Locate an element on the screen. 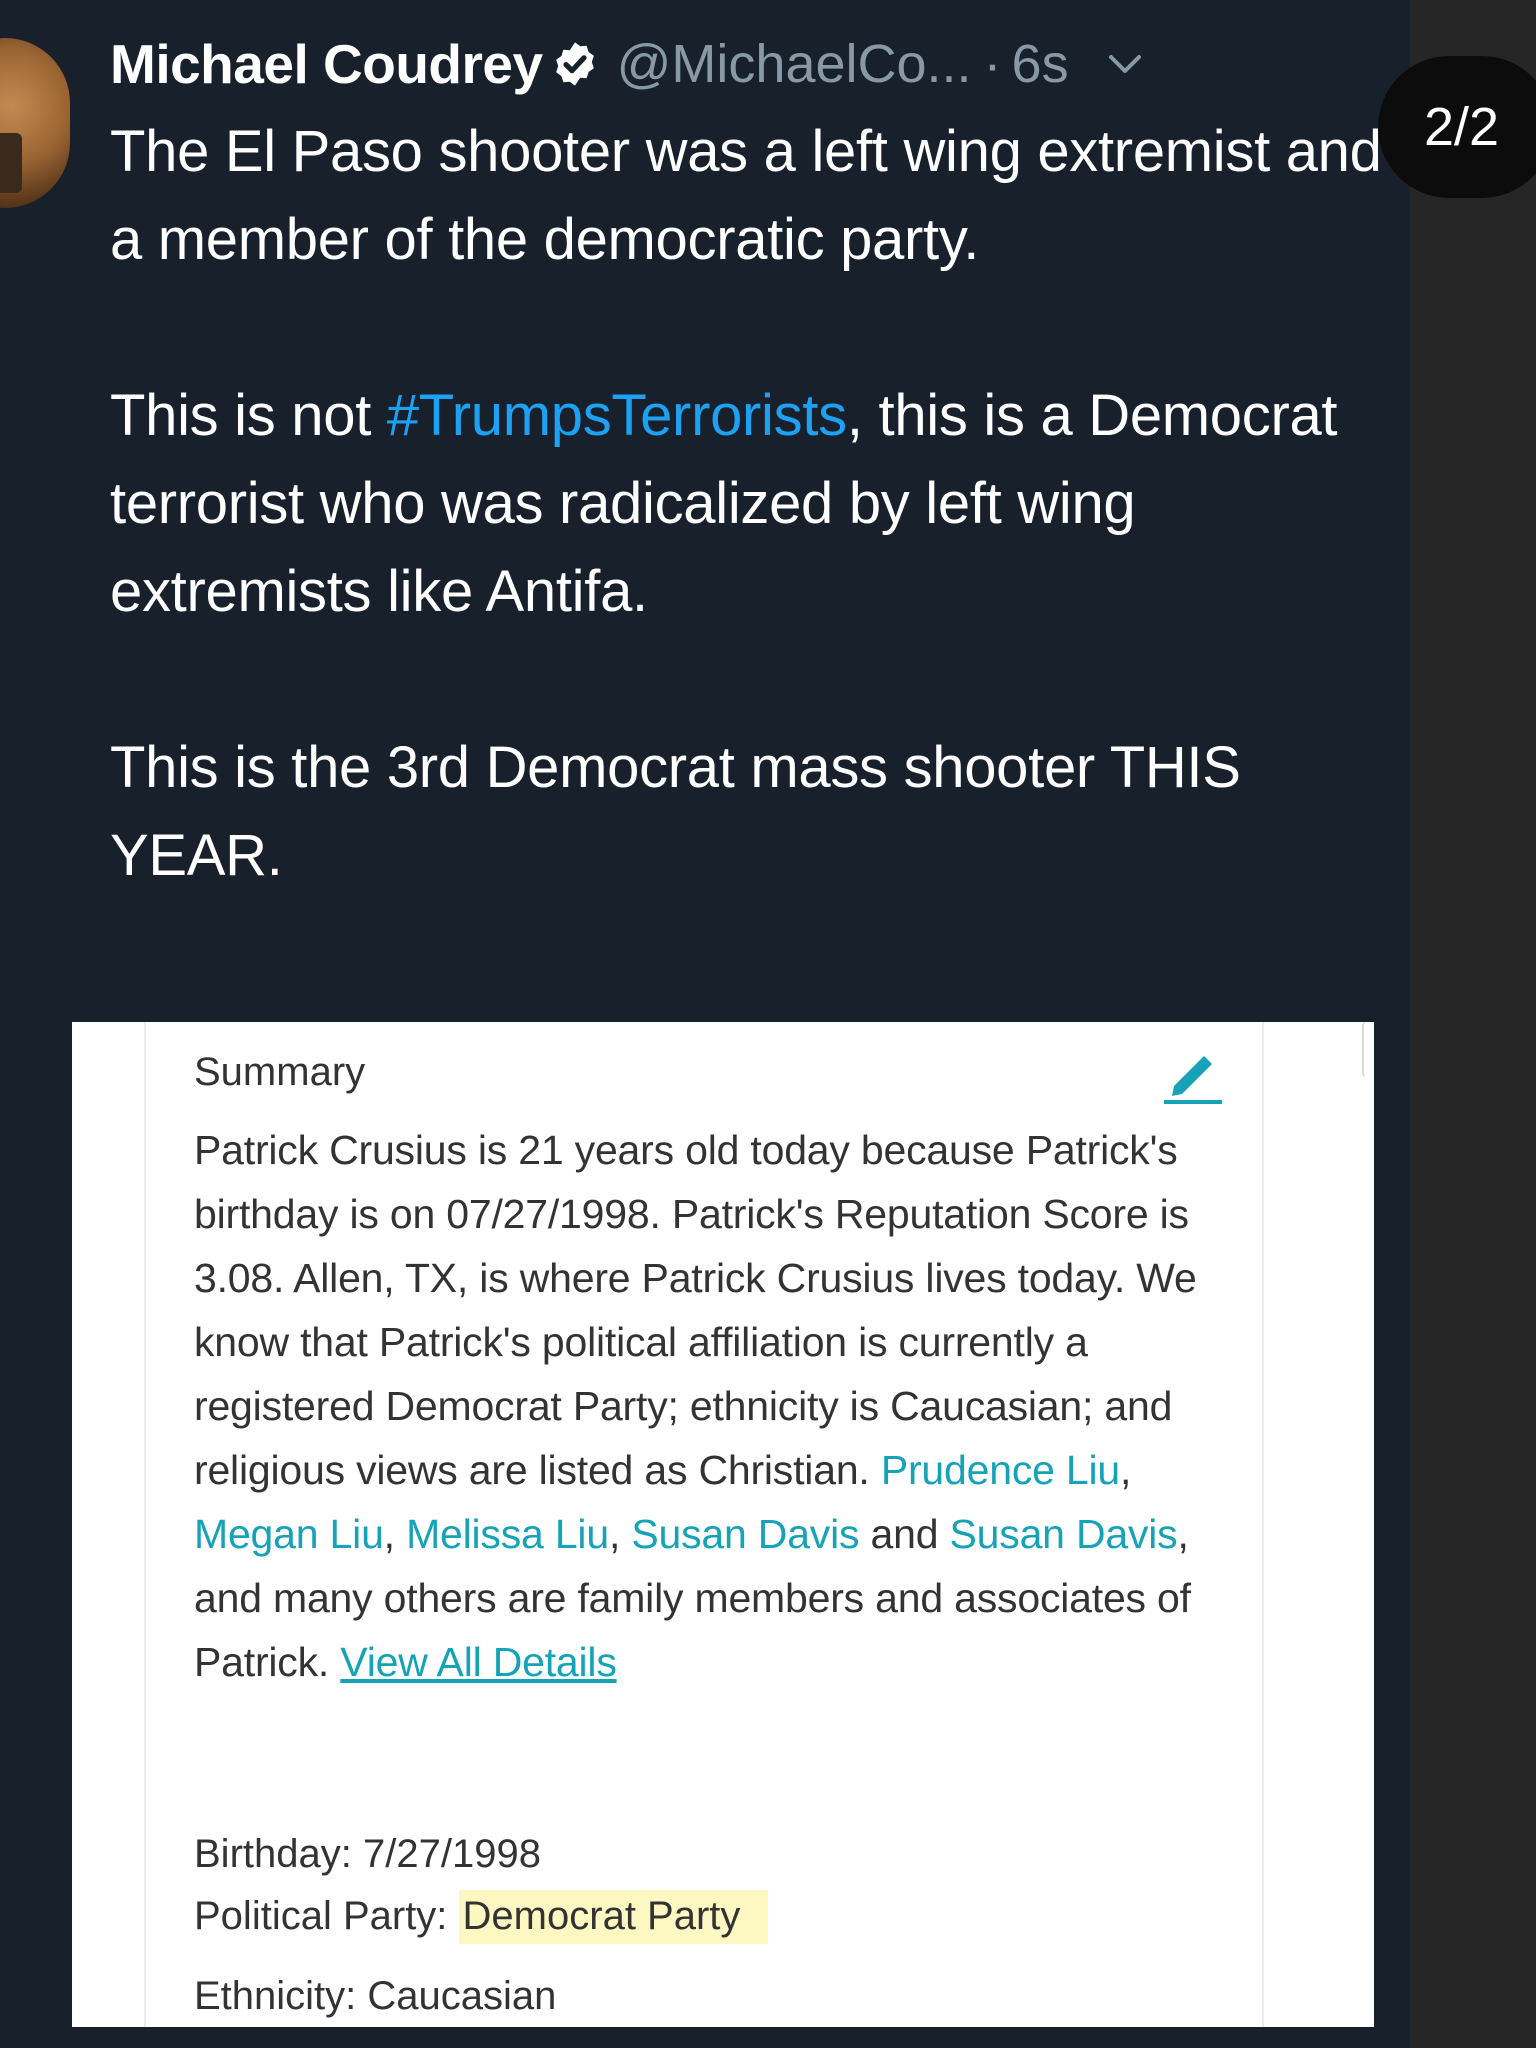 The height and width of the screenshot is (2048, 1536). political-party-label: Political Party: is located at coordinates (321, 1916).